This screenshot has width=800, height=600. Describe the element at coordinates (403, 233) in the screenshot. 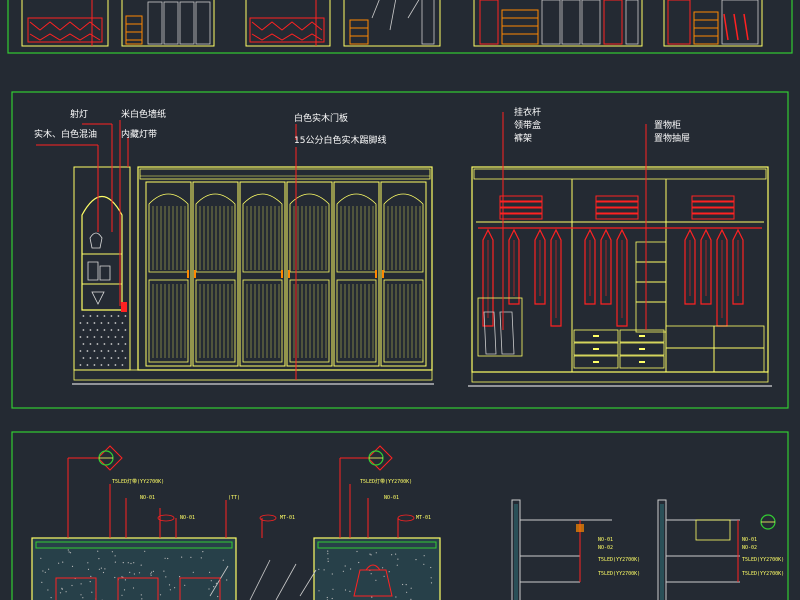

I see `door-arch` at that location.